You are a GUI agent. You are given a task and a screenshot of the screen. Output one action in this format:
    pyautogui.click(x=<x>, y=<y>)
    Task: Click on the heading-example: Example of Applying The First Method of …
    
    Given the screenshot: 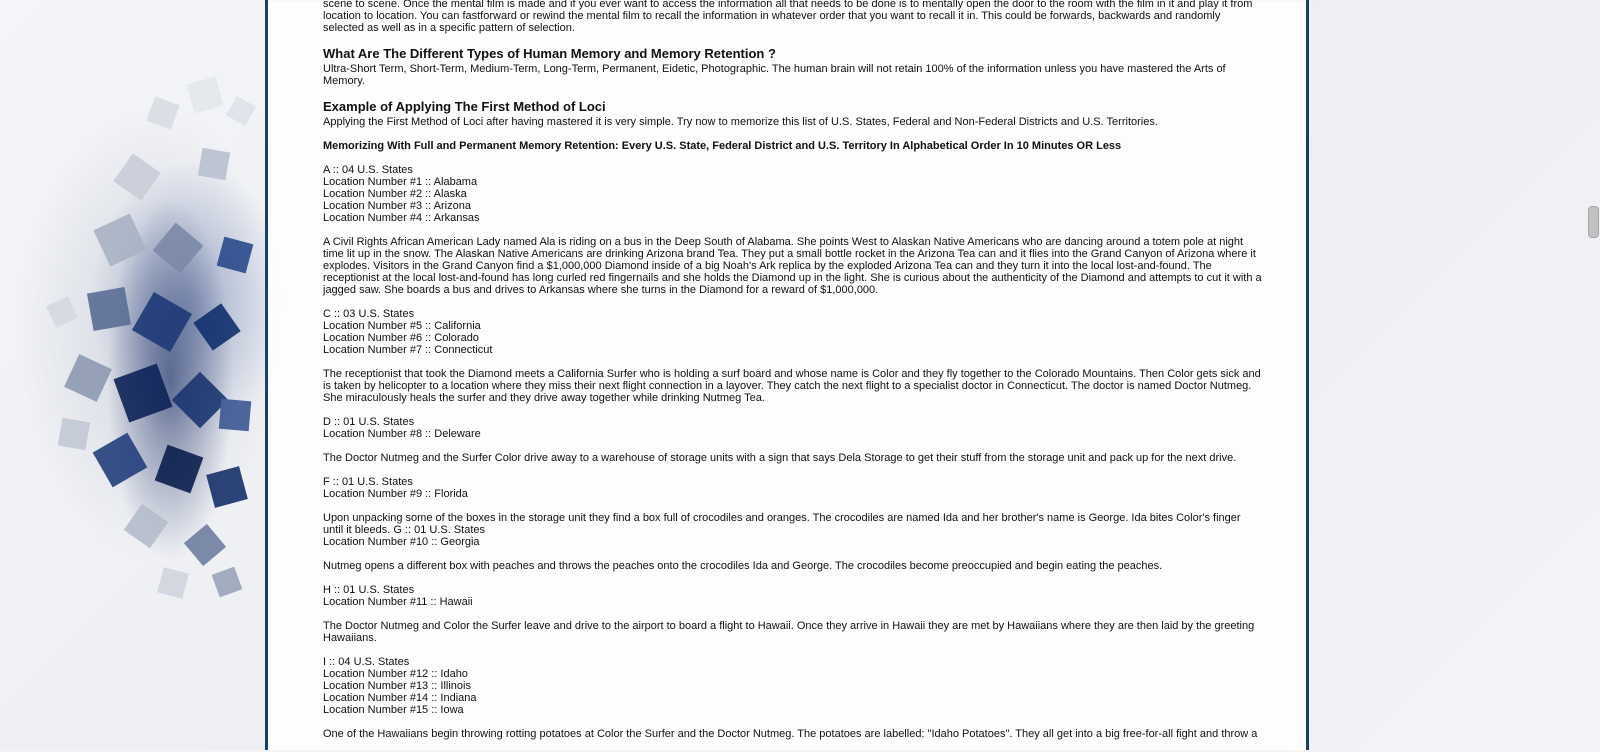 What is the action you would take?
    pyautogui.click(x=464, y=106)
    